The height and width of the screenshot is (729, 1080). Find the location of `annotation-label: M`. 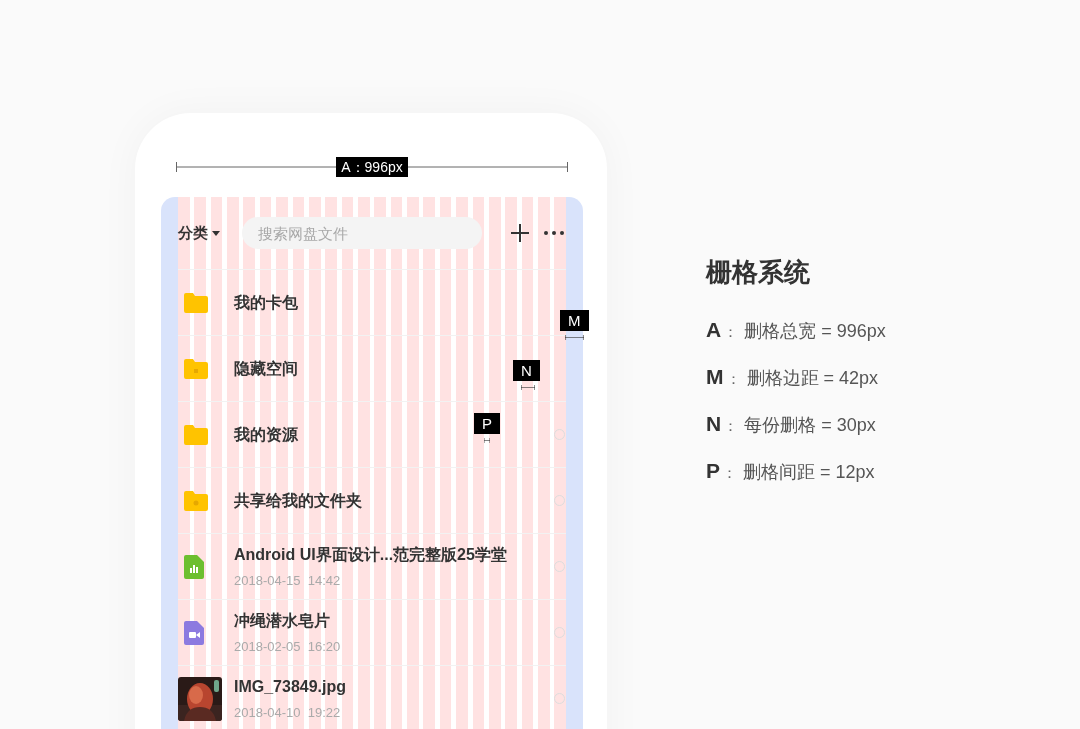

annotation-label: M is located at coordinates (574, 320).